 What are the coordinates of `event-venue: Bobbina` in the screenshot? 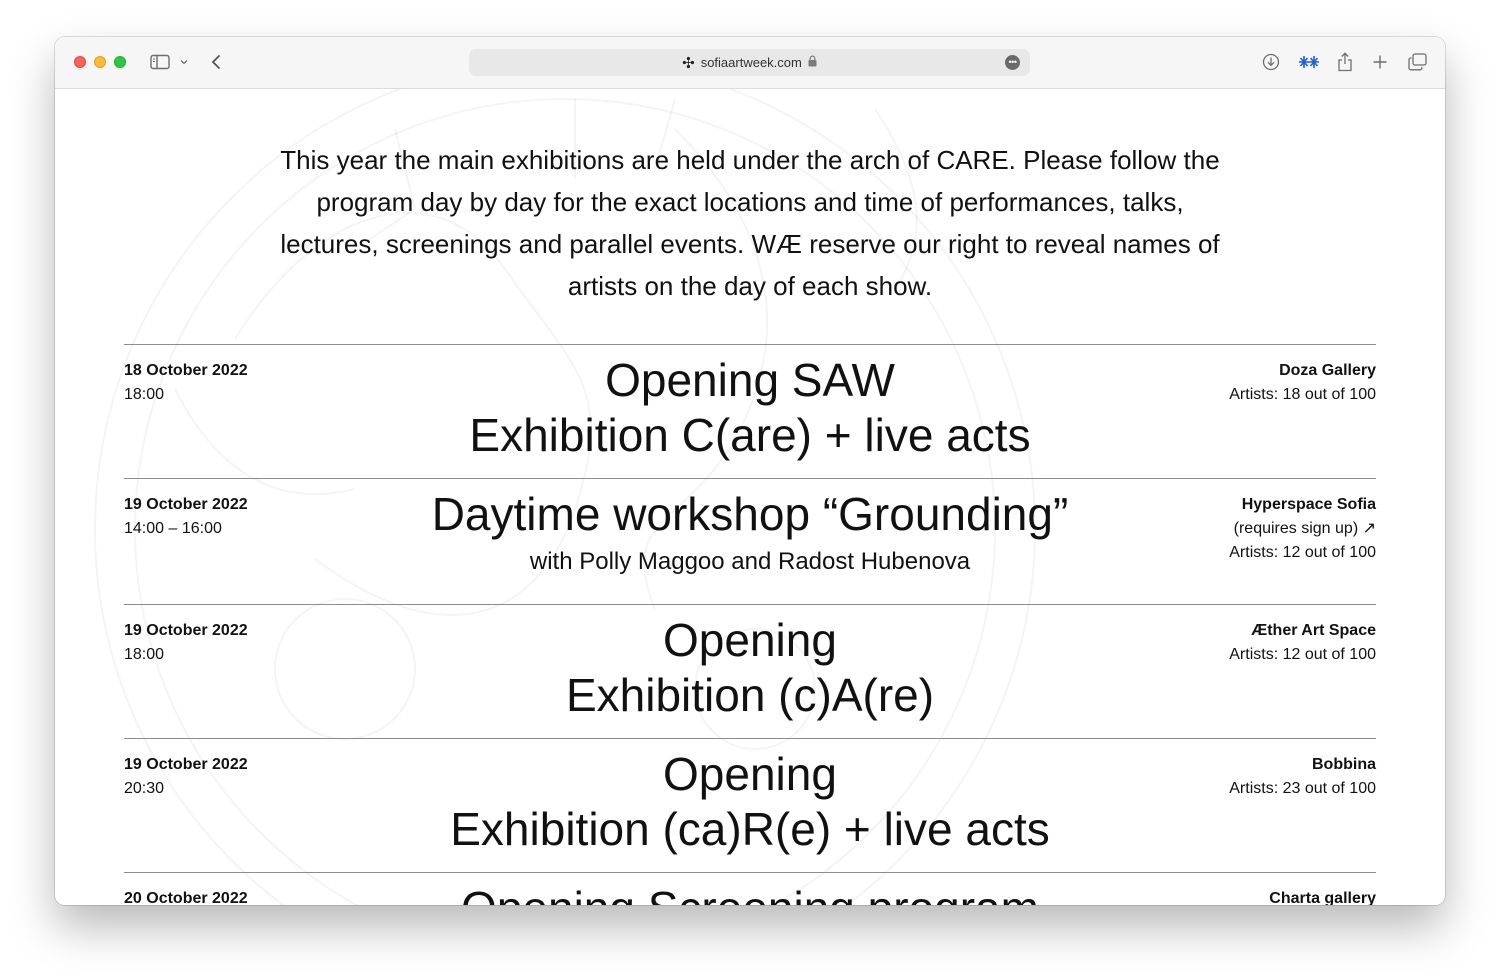 It's located at (1302, 765).